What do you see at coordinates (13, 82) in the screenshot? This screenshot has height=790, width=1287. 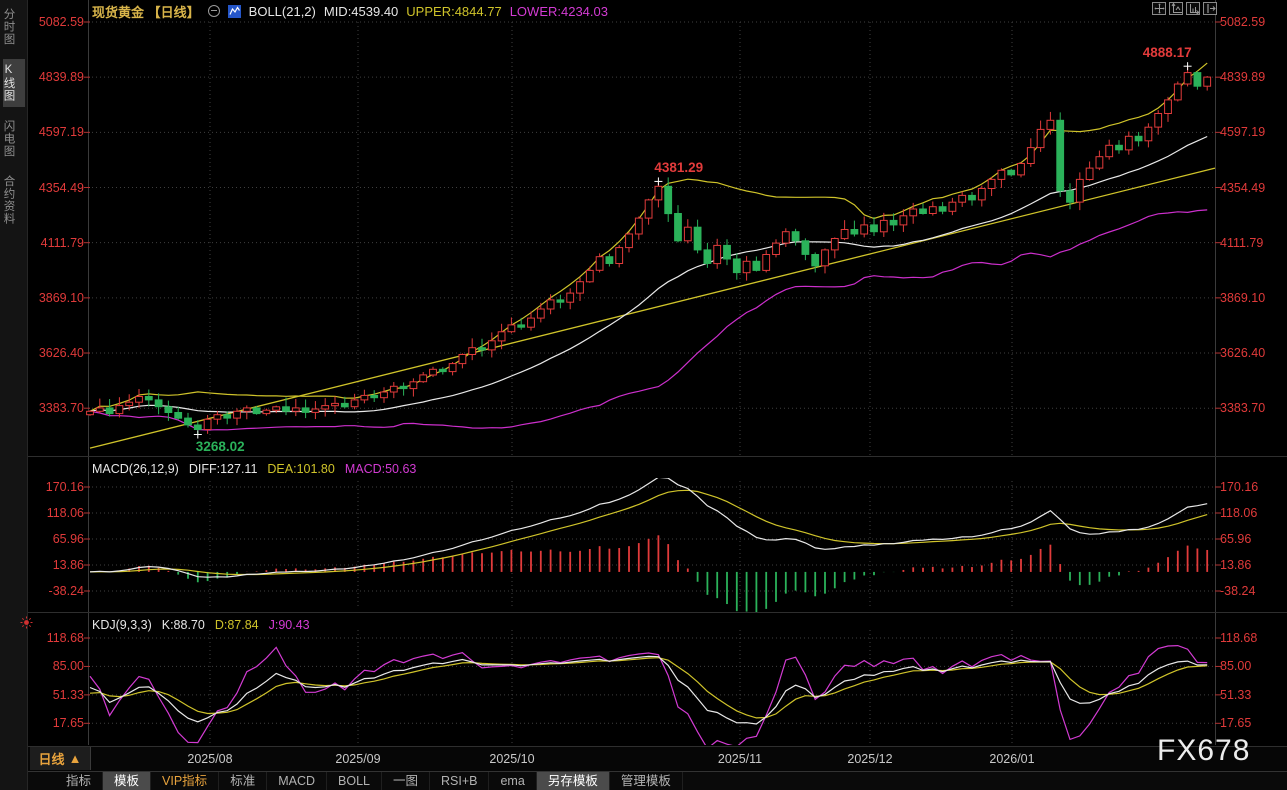 I see `sidebar-item-K线图: K线图` at bounding box center [13, 82].